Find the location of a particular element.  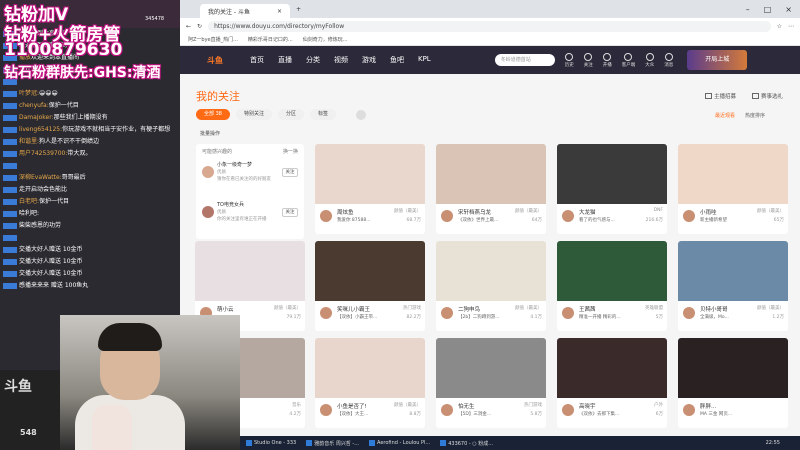

recent-watch-link: 最近观看 is located at coordinates (725, 115).